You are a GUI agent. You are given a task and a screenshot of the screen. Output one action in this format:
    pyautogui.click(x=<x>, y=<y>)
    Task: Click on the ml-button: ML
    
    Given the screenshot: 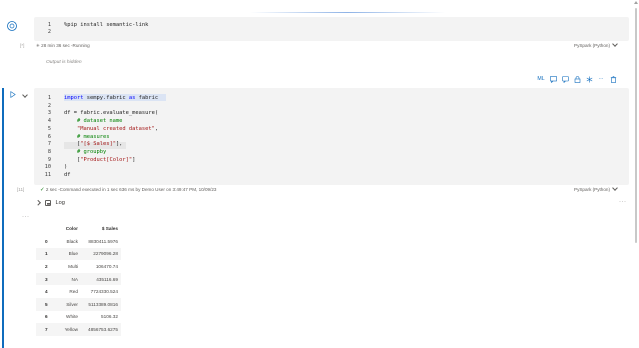 What is the action you would take?
    pyautogui.click(x=541, y=79)
    